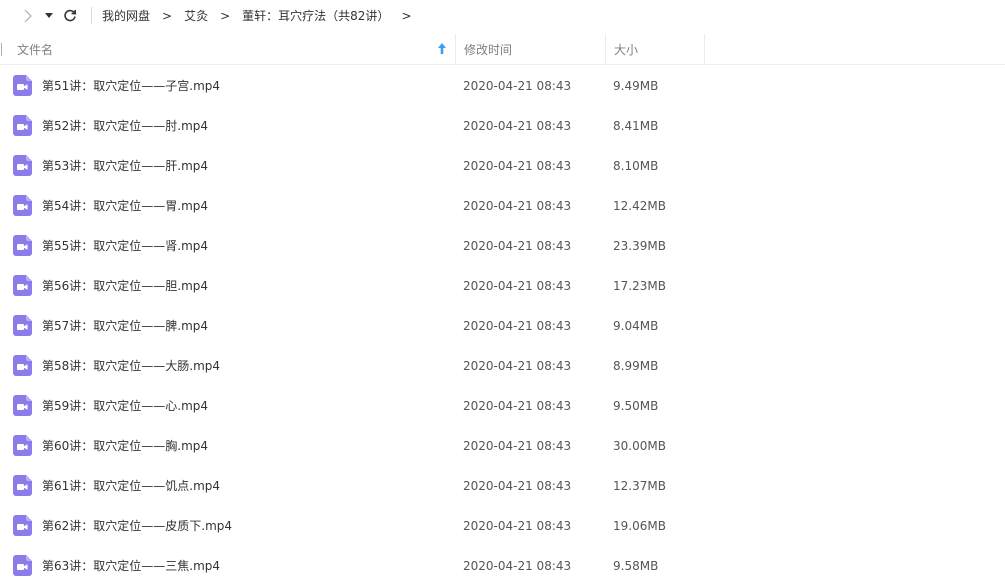  Describe the element at coordinates (137, 526) in the screenshot. I see `file-name: 第62讲：取穴定位——皮质下.mp4` at that location.